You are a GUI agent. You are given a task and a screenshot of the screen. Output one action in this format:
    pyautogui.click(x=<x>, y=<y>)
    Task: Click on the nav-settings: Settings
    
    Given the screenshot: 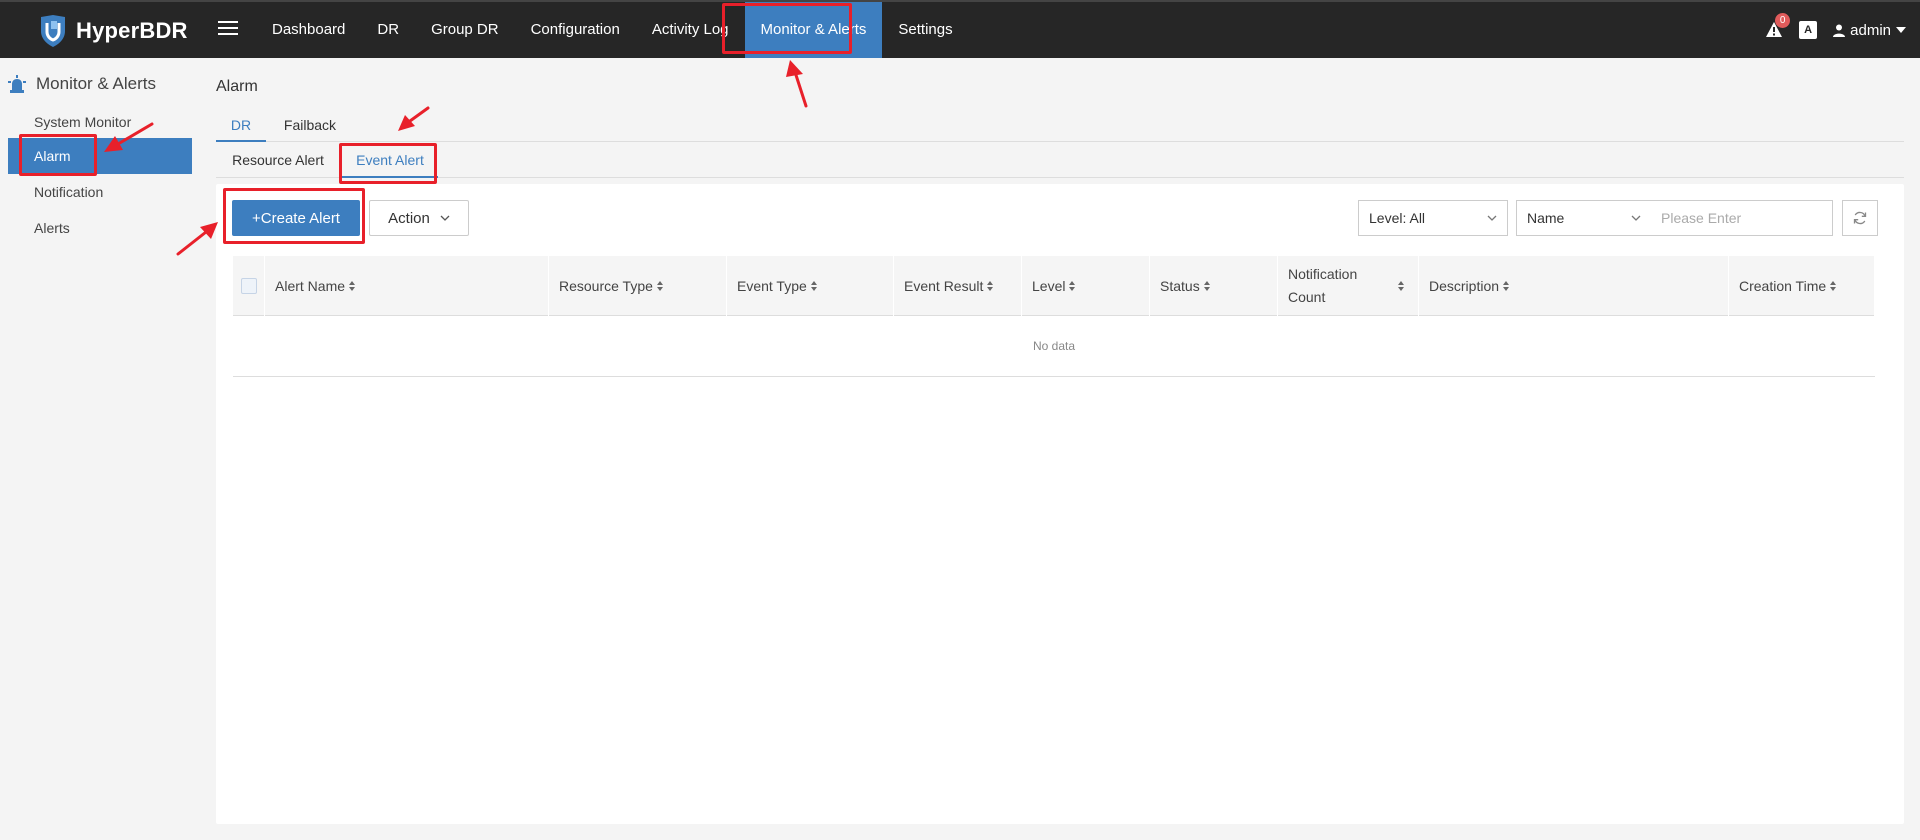 What is the action you would take?
    pyautogui.click(x=925, y=30)
    